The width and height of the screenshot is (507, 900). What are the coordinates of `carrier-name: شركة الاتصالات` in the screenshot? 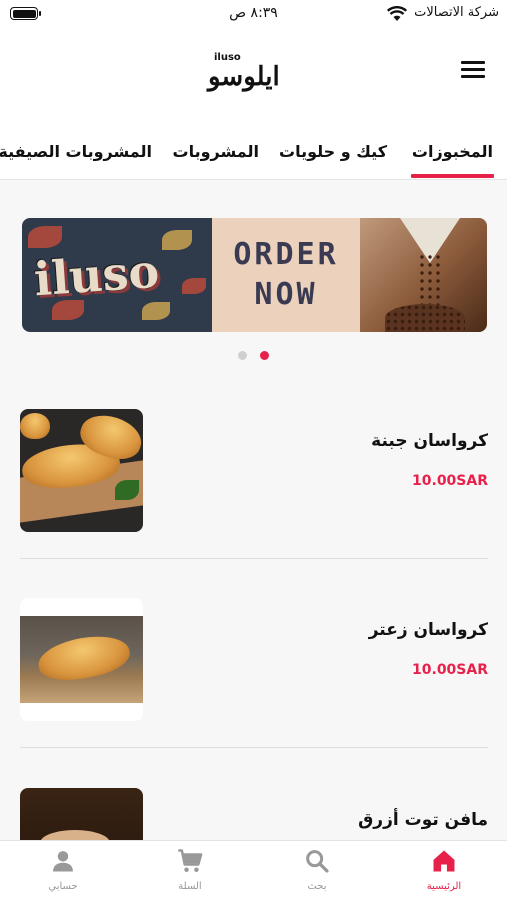 It's located at (456, 12).